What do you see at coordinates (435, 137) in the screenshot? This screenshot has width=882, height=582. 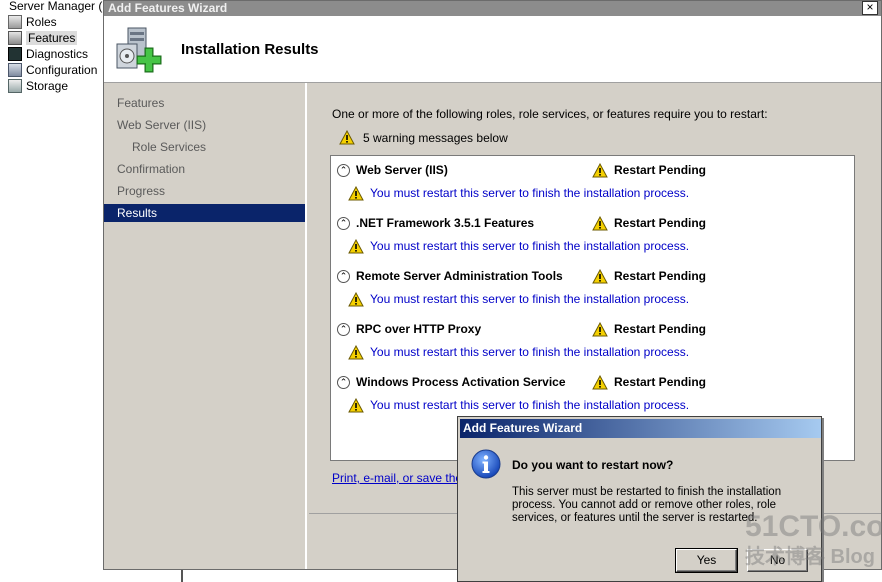 I see `warning-summary-text: 5 warning messages below` at bounding box center [435, 137].